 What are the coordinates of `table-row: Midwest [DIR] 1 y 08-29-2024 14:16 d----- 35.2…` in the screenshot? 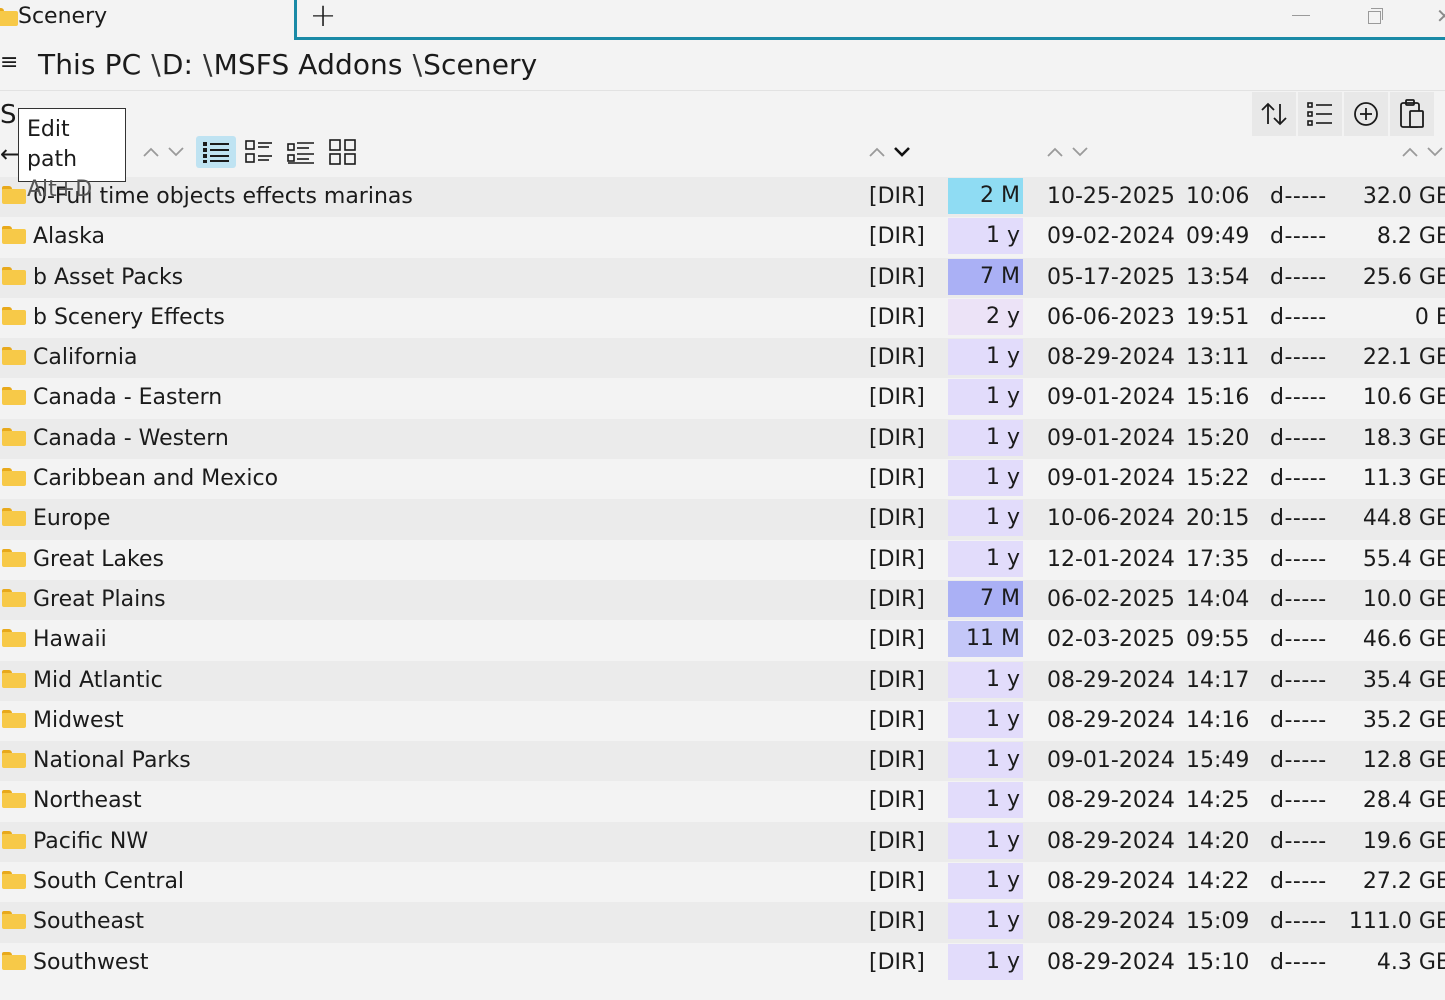 It's located at (722, 721).